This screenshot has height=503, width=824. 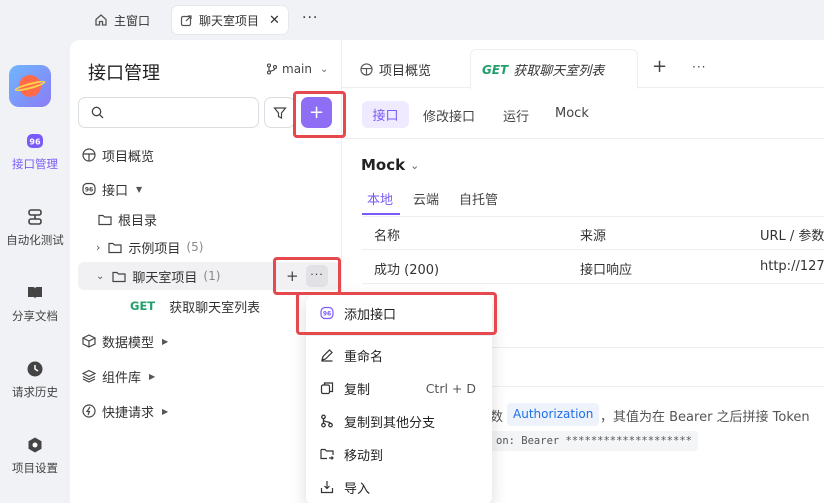 I want to click on menu-item-add-api: 96 添加接口, so click(x=399, y=313).